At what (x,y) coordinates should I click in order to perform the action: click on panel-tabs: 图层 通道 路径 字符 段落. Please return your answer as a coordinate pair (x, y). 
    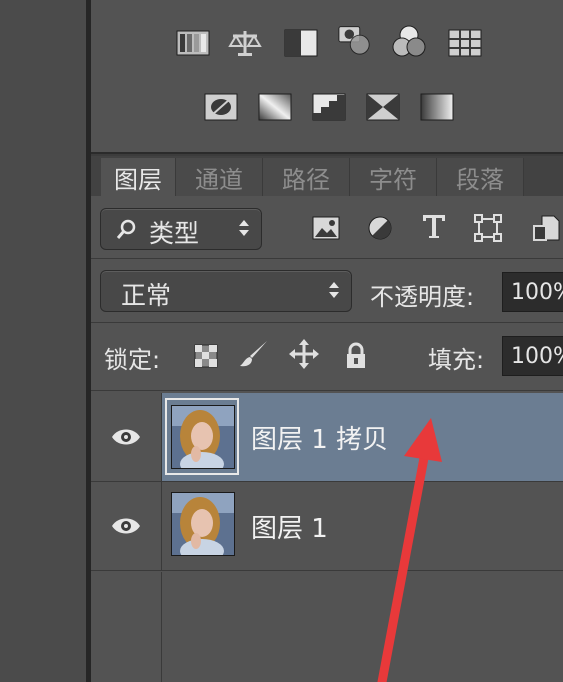
    Looking at the image, I should click on (327, 176).